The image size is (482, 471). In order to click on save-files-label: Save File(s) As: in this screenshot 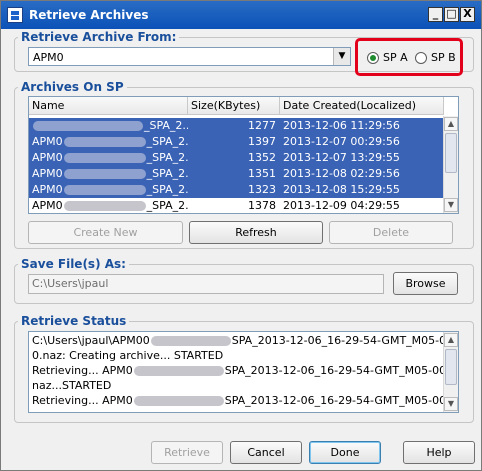, I will do `click(73, 264)`.